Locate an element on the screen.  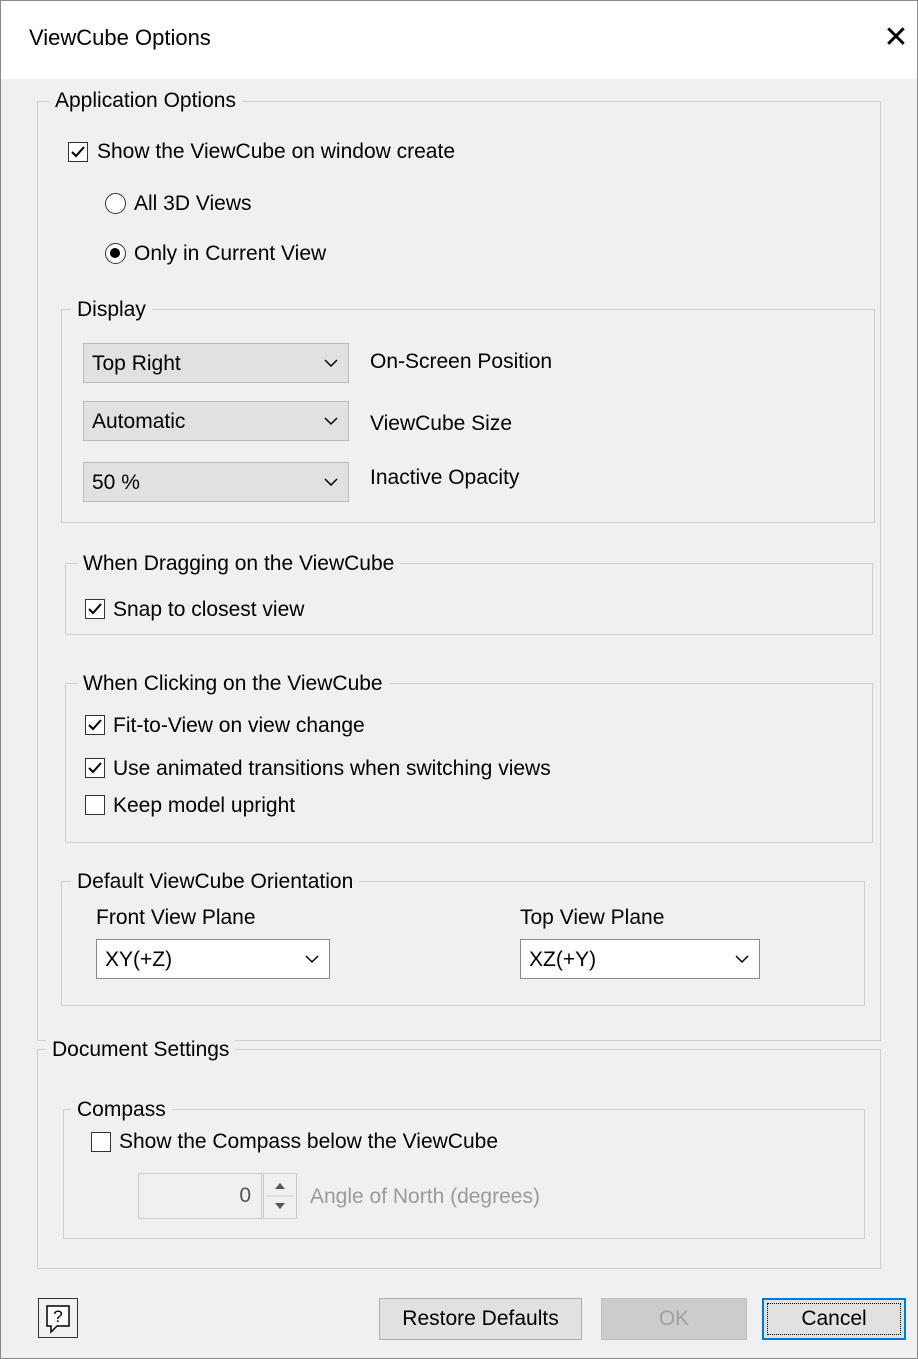
top-view-plane-value: XZ(+Y) is located at coordinates (563, 959).